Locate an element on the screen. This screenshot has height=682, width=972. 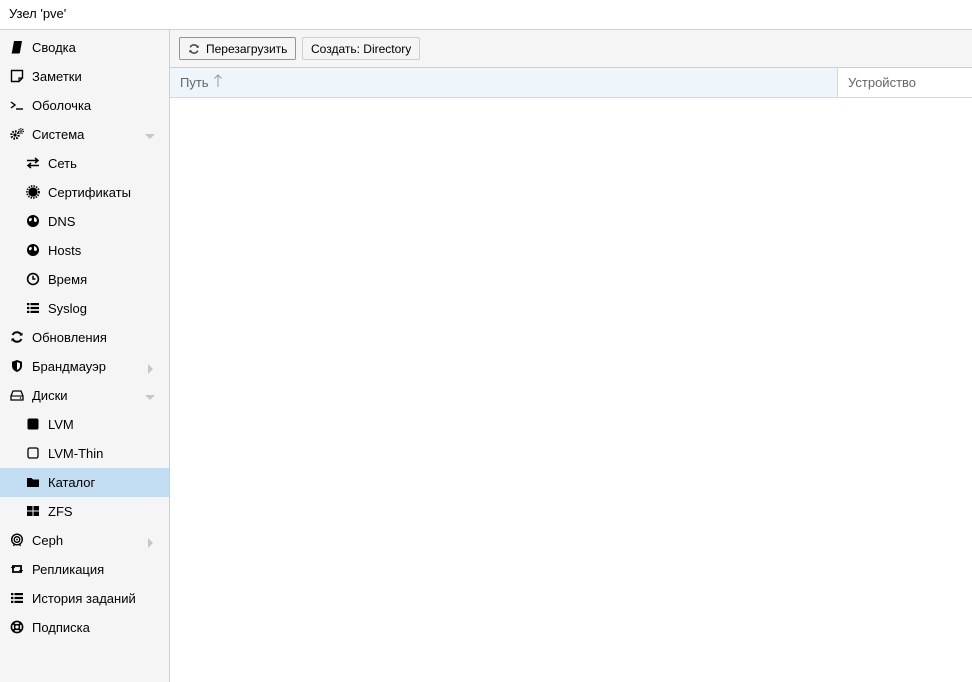
square-icon is located at coordinates (33, 424).